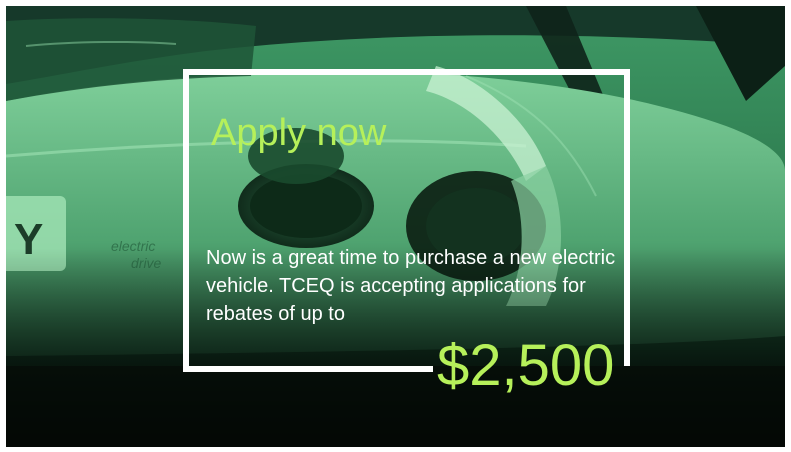 This screenshot has height=452, width=791. I want to click on rebate-amount: $2,500, so click(526, 365).